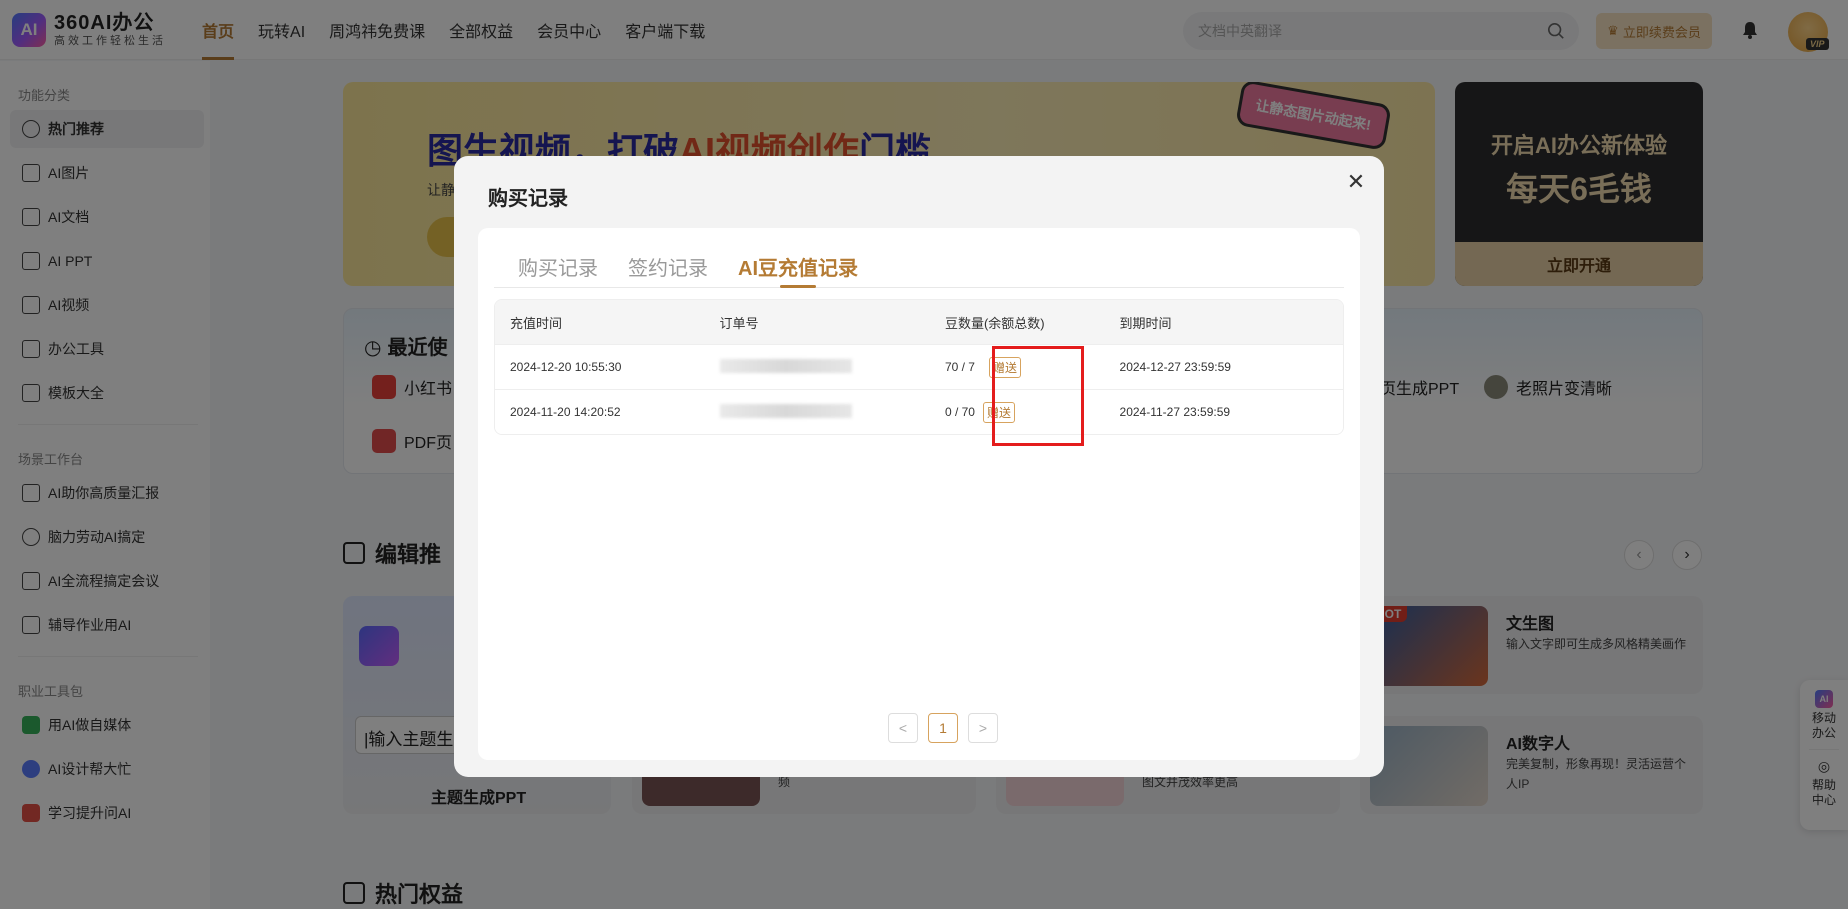 This screenshot has height=909, width=1848. Describe the element at coordinates (528, 199) in the screenshot. I see `modal-title: 购买记录` at that location.